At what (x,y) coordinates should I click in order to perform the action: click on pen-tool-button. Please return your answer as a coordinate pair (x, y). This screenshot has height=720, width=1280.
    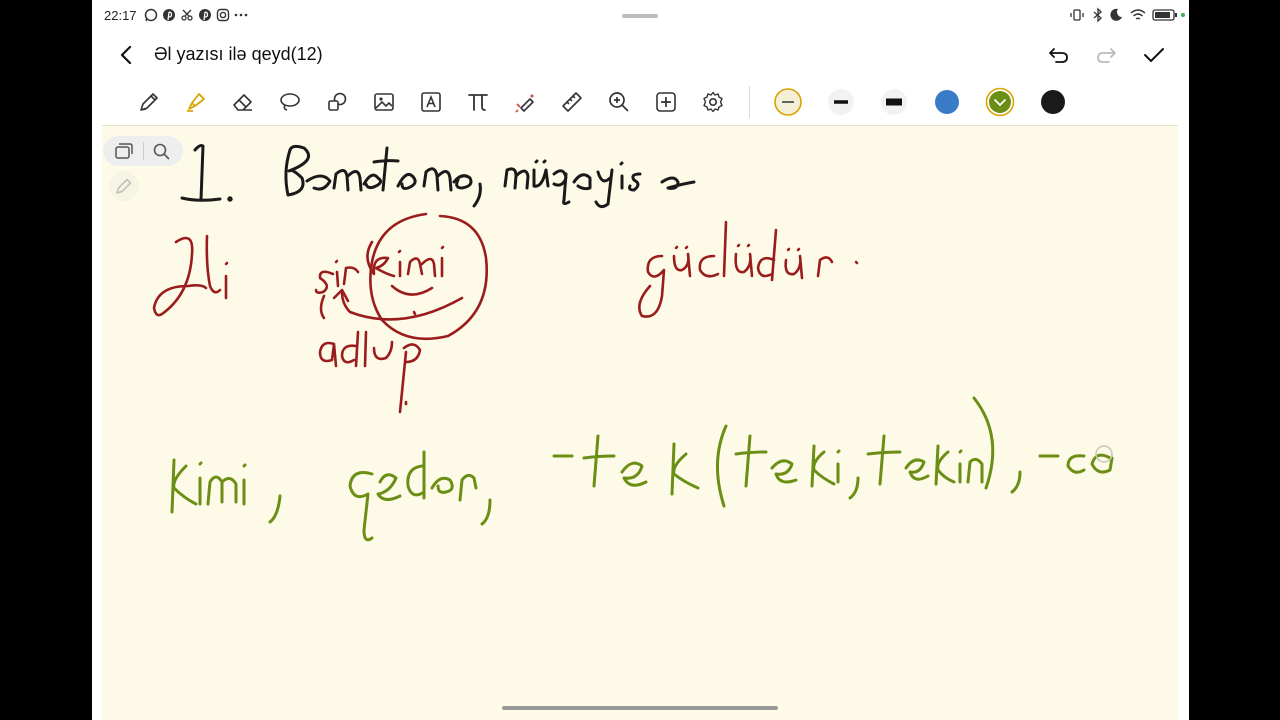
    Looking at the image, I should click on (149, 102).